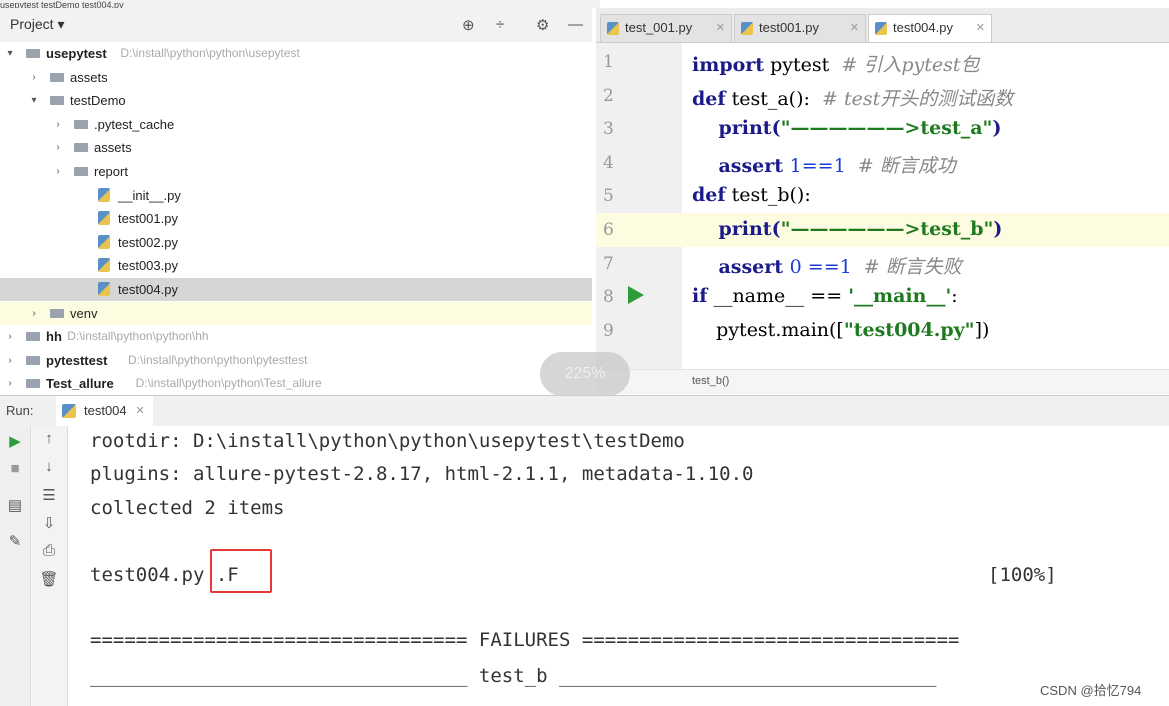 This screenshot has width=1169, height=706. I want to click on tree-item-label: testDemo, so click(98, 101).